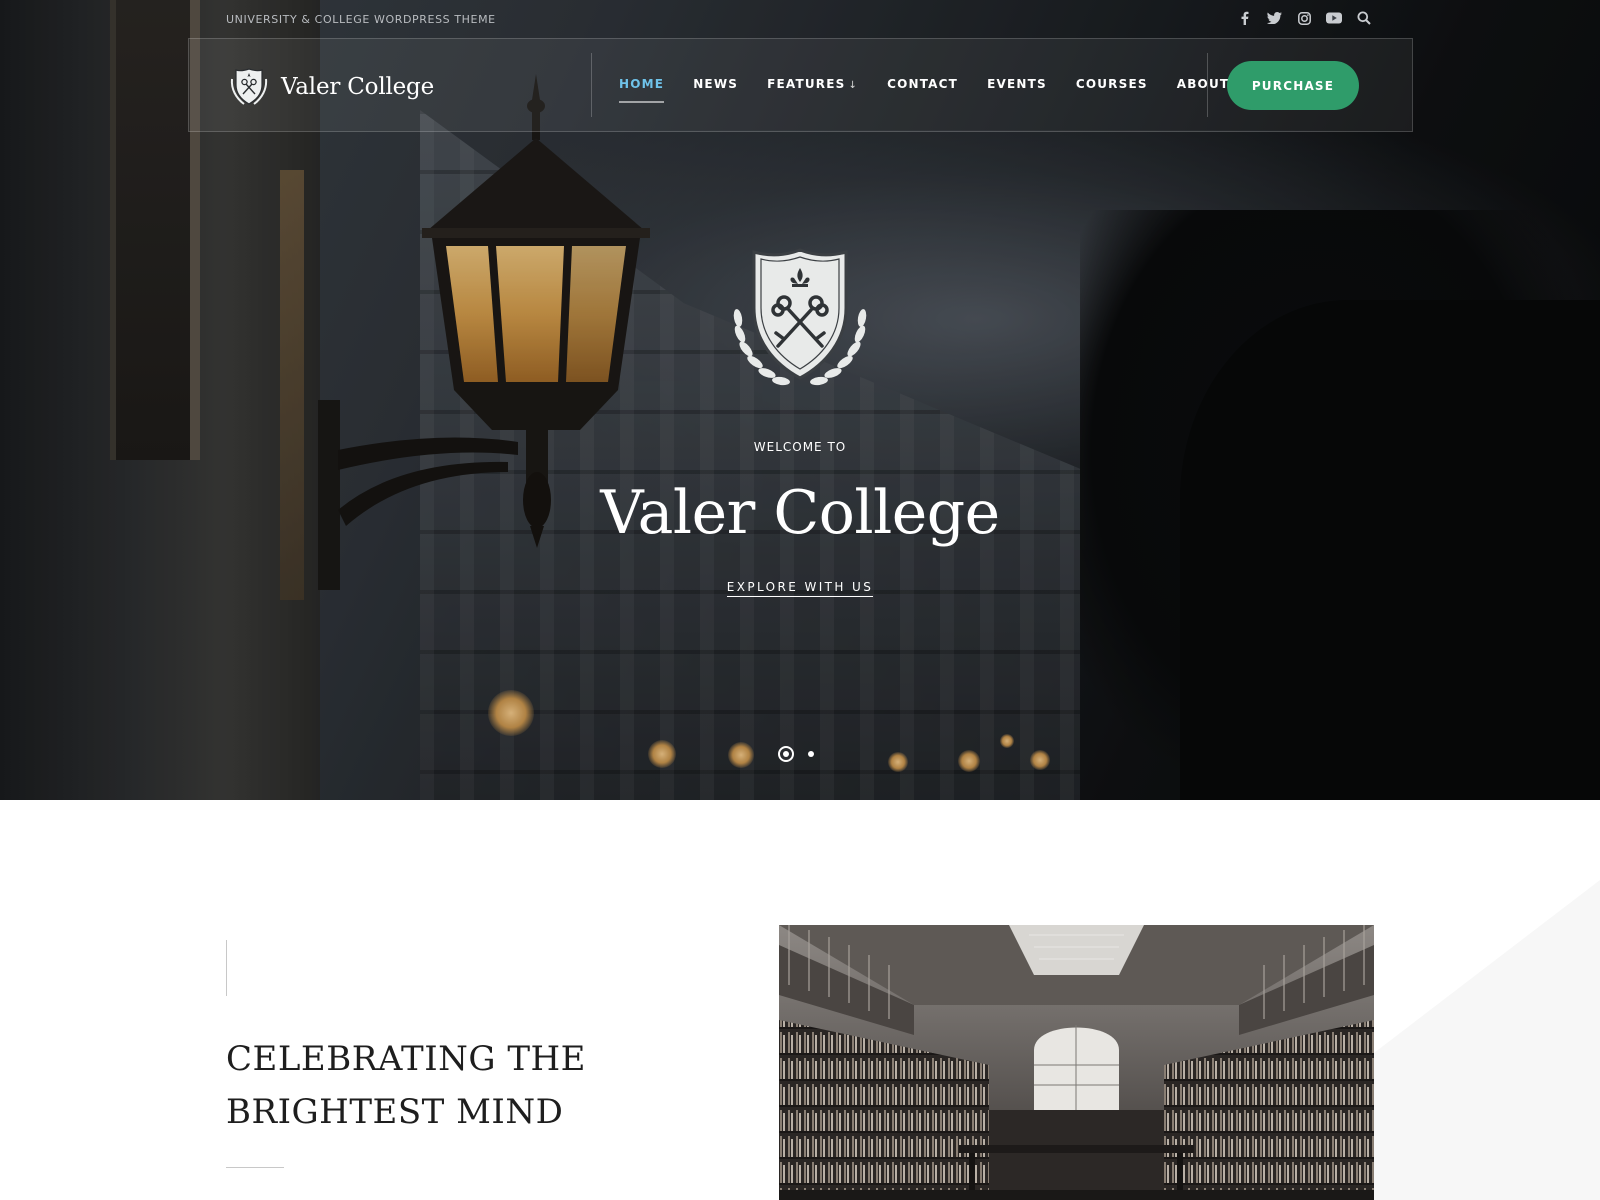  Describe the element at coordinates (642, 90) in the screenshot. I see `nav-item-home: HOME` at that location.